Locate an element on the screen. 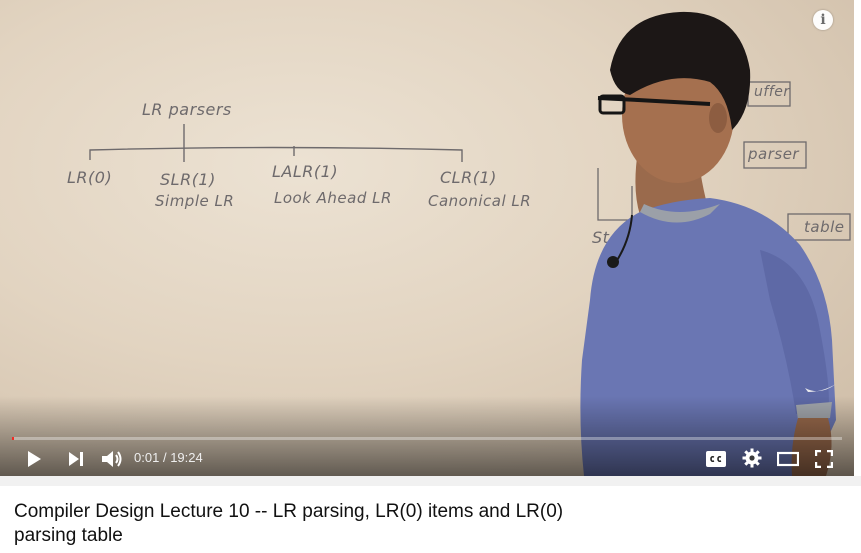  parser-clr1-label: CLR(1) is located at coordinates (468, 177).